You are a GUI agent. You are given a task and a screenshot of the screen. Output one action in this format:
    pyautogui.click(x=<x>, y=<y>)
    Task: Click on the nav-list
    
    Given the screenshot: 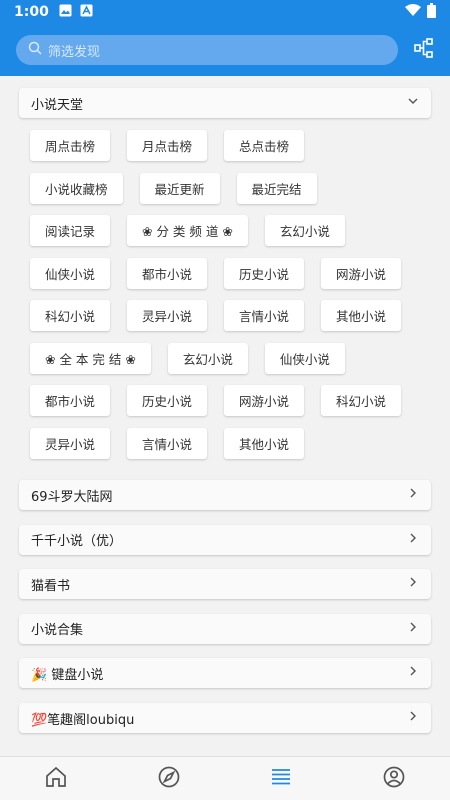 What is the action you would take?
    pyautogui.click(x=281, y=778)
    